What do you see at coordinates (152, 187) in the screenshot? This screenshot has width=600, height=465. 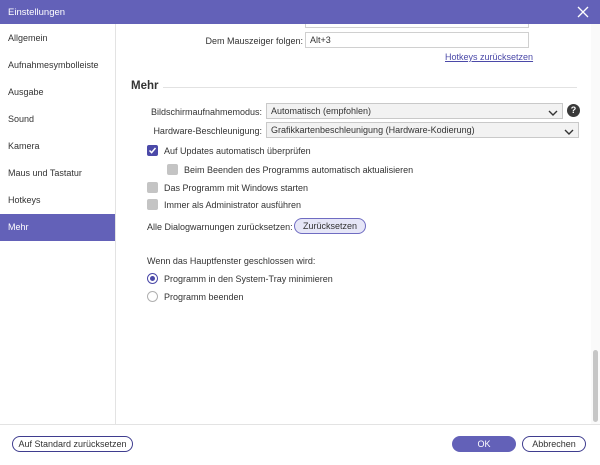 I see `start-with-windows-checkbox` at bounding box center [152, 187].